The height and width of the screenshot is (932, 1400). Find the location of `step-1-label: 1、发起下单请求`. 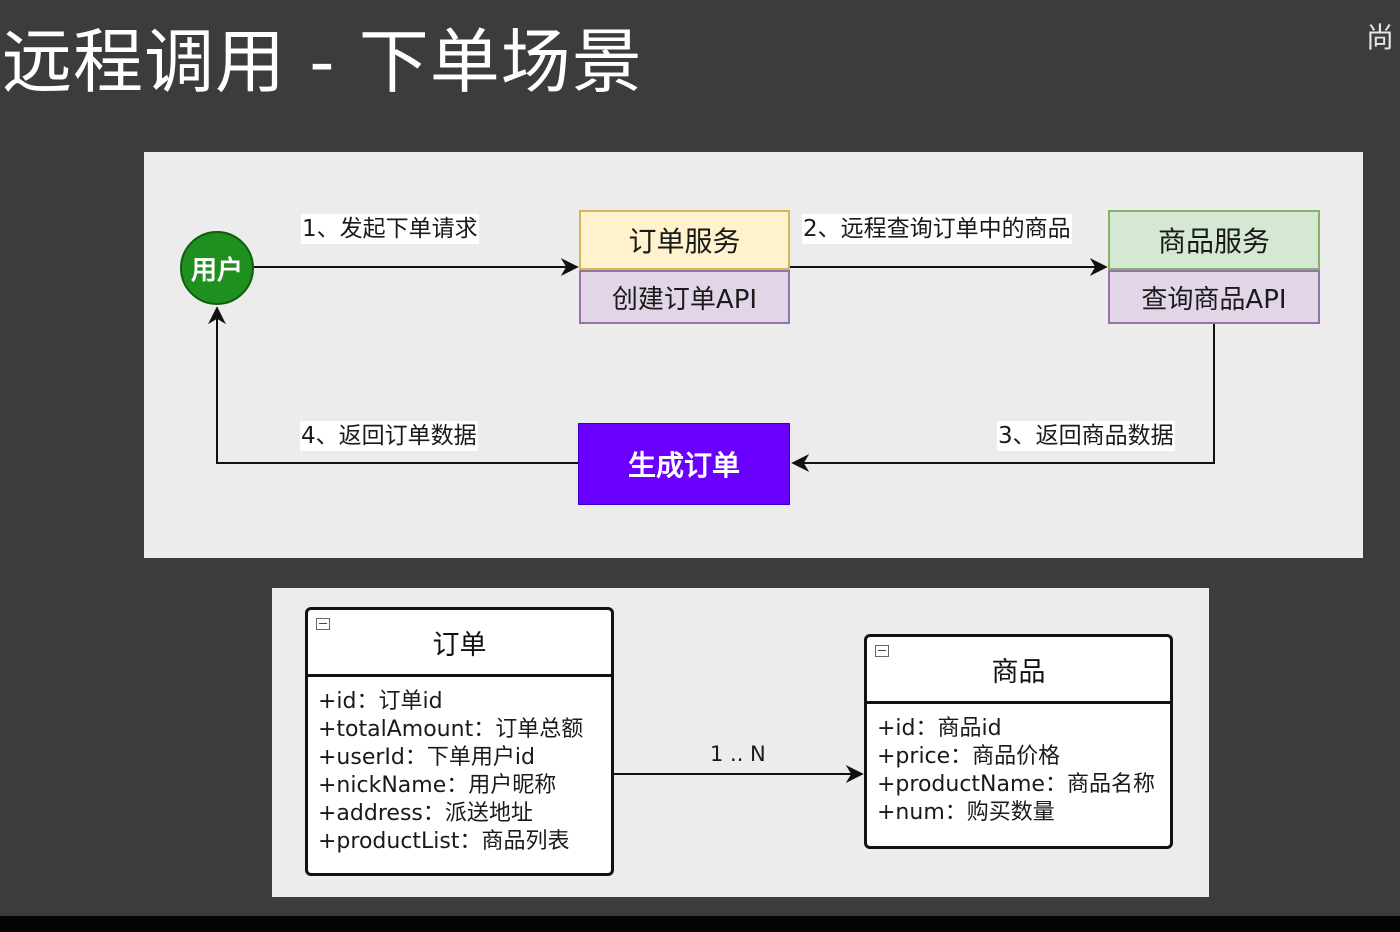

step-1-label: 1、发起下单请求 is located at coordinates (390, 229).